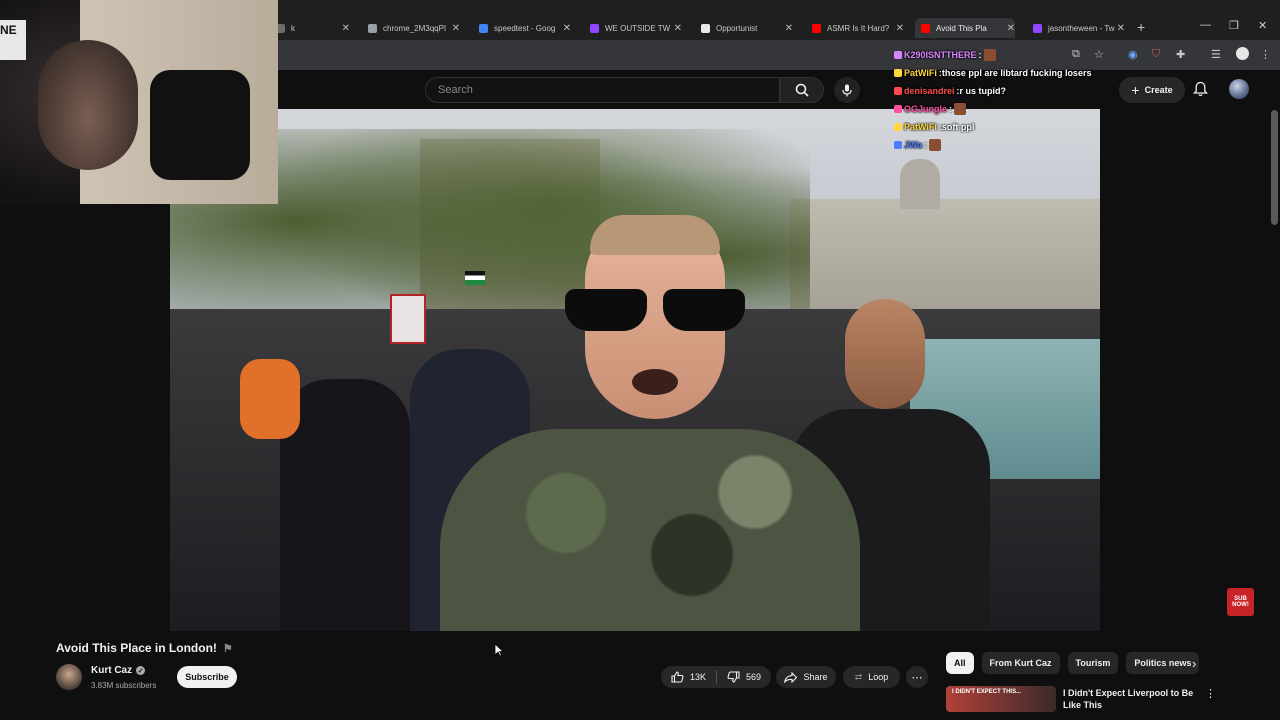 This screenshot has width=1280, height=720. I want to click on browser-tab: Opportunist ✕, so click(744, 28).